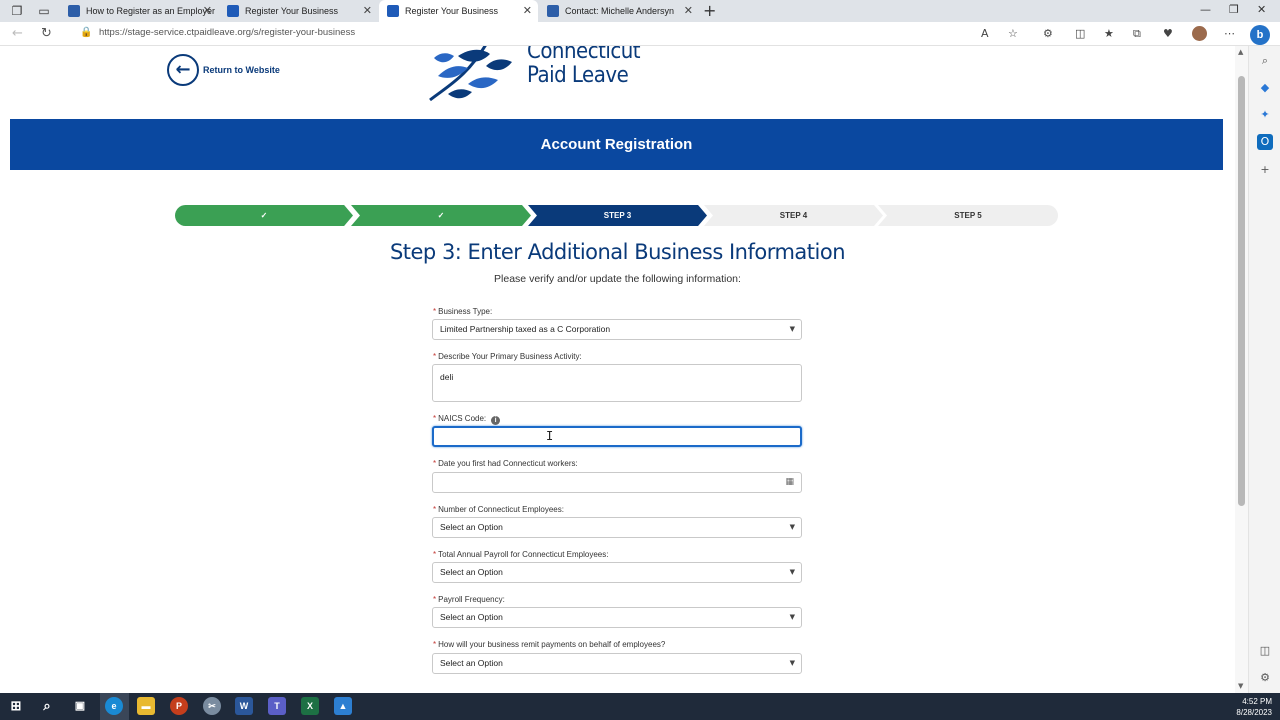 This screenshot has width=1280, height=720. Describe the element at coordinates (46, 33) in the screenshot. I see `refresh-icon: ↻` at that location.